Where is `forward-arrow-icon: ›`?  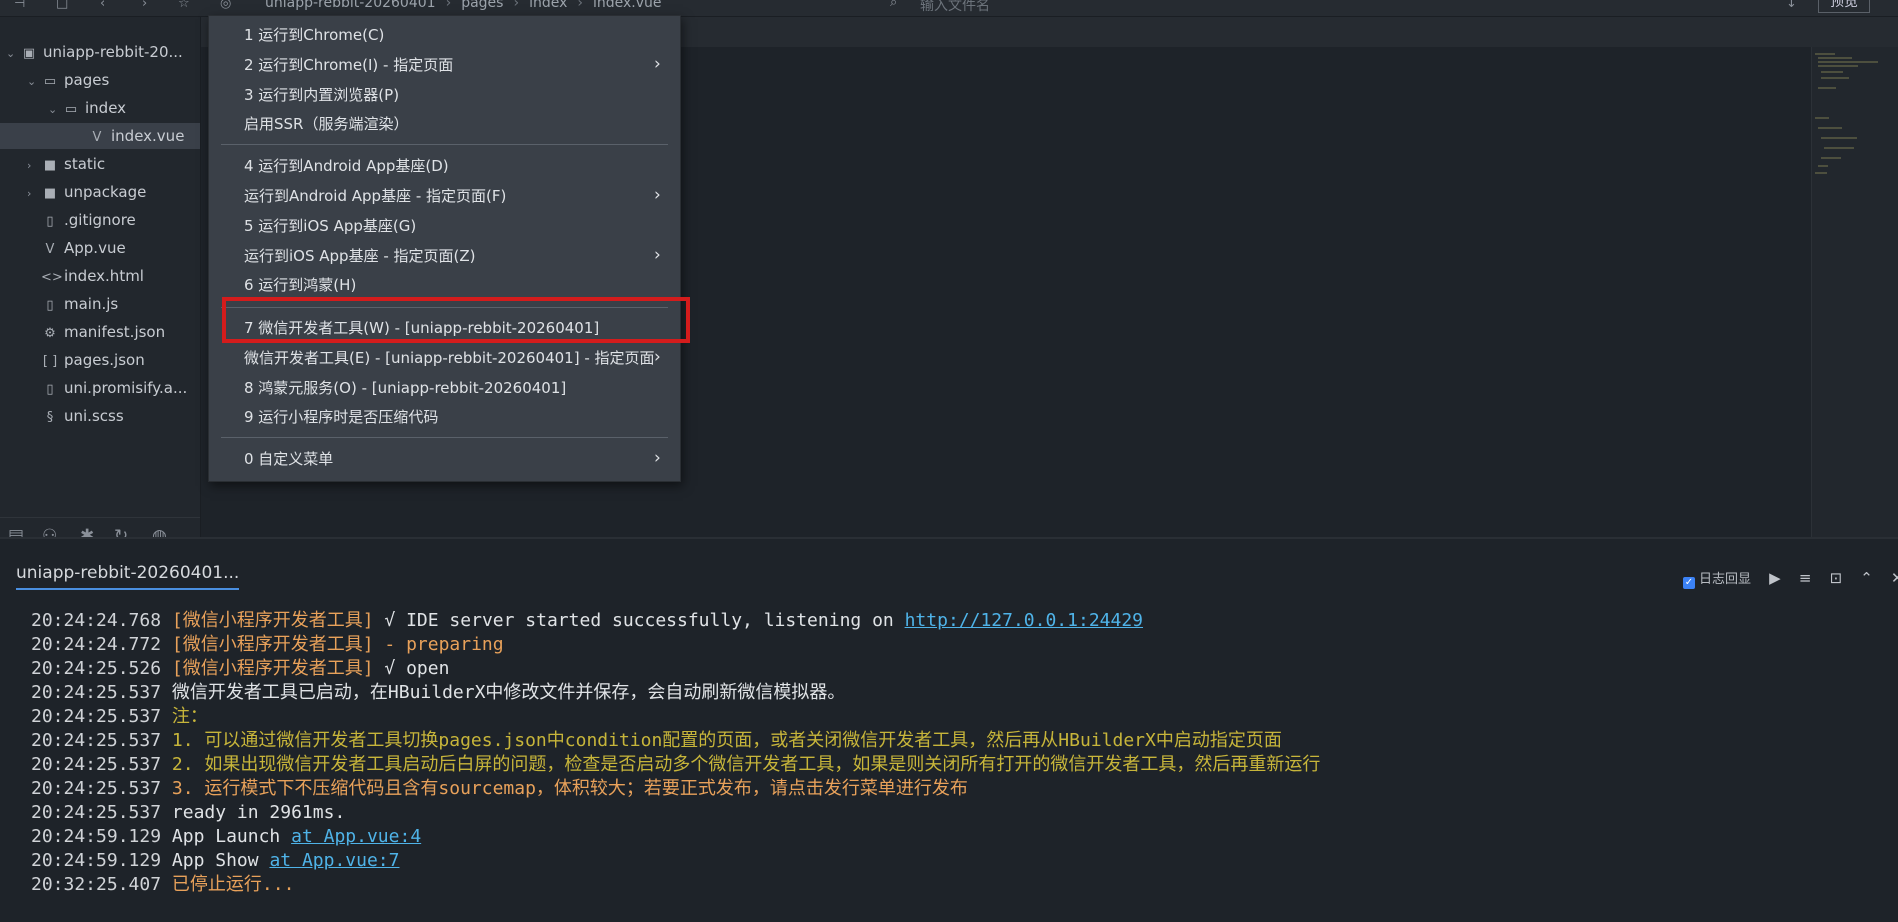 forward-arrow-icon: › is located at coordinates (144, 5).